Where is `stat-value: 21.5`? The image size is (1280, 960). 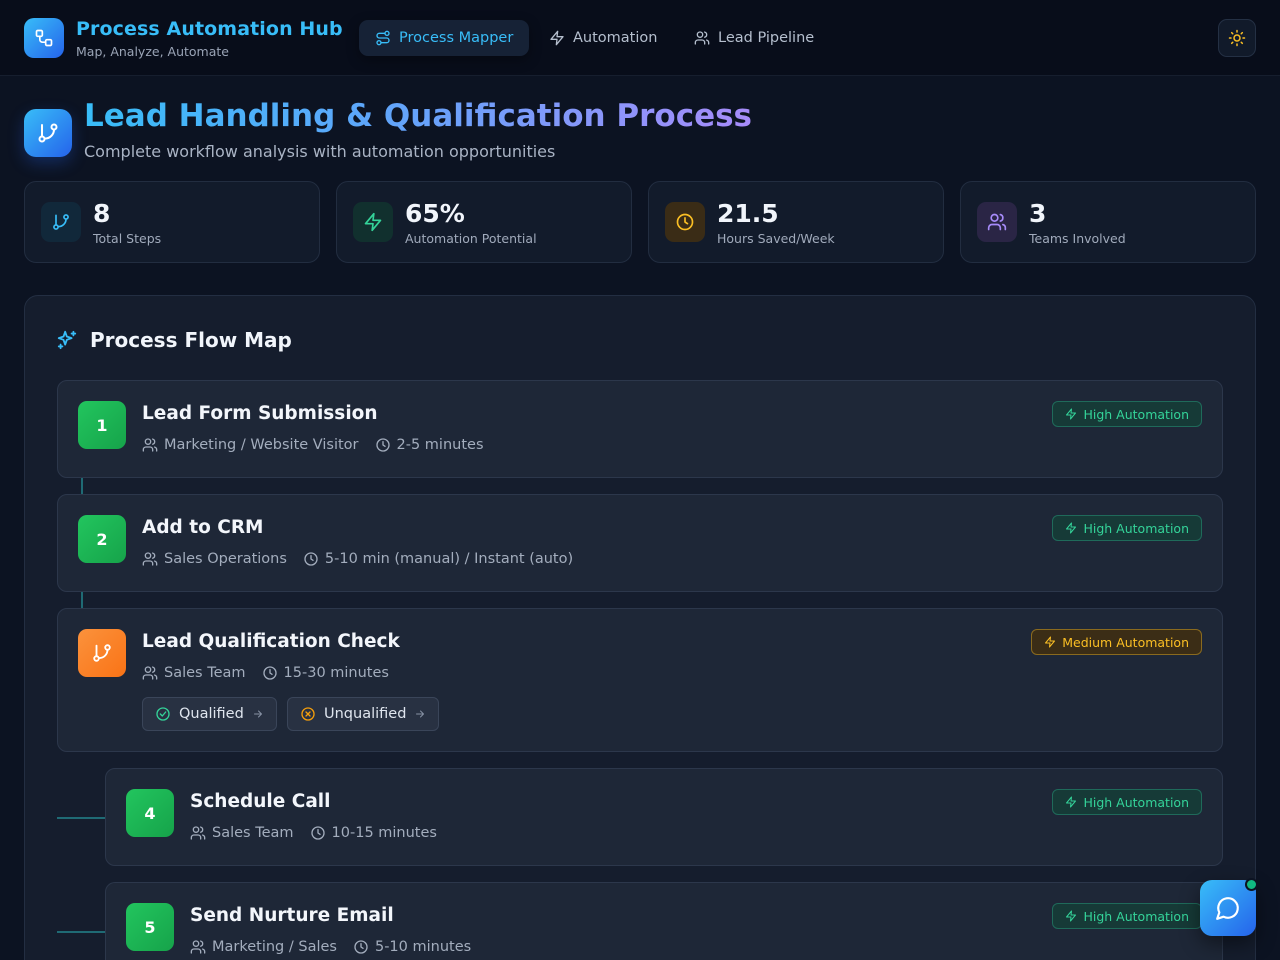
stat-value: 21.5 is located at coordinates (748, 213).